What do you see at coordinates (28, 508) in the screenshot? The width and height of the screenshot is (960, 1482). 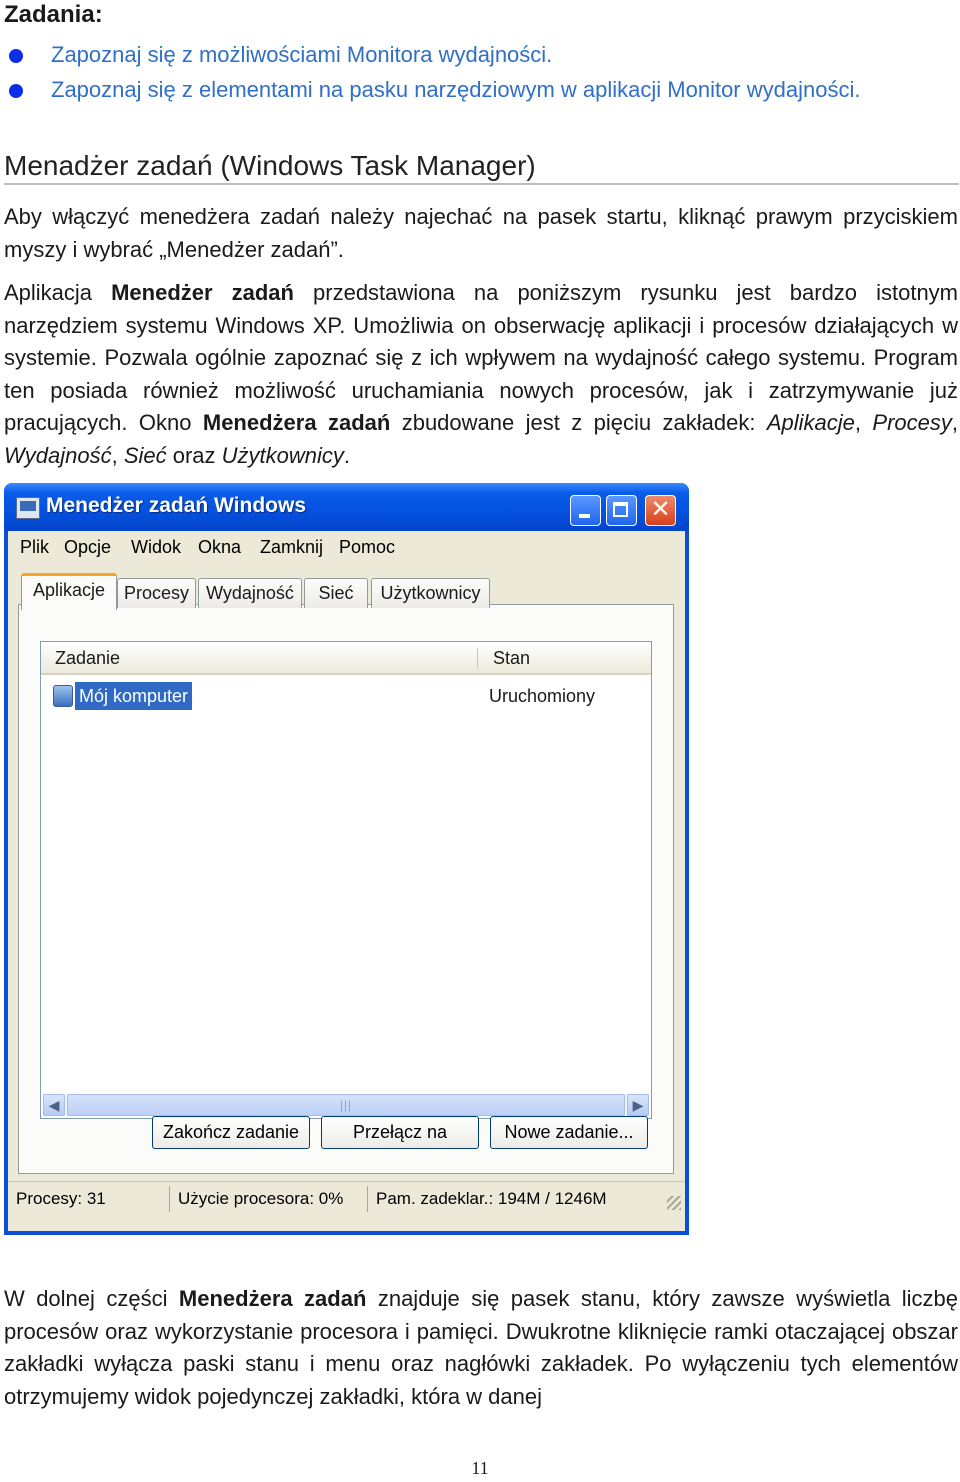 I see `task-manager-icon` at bounding box center [28, 508].